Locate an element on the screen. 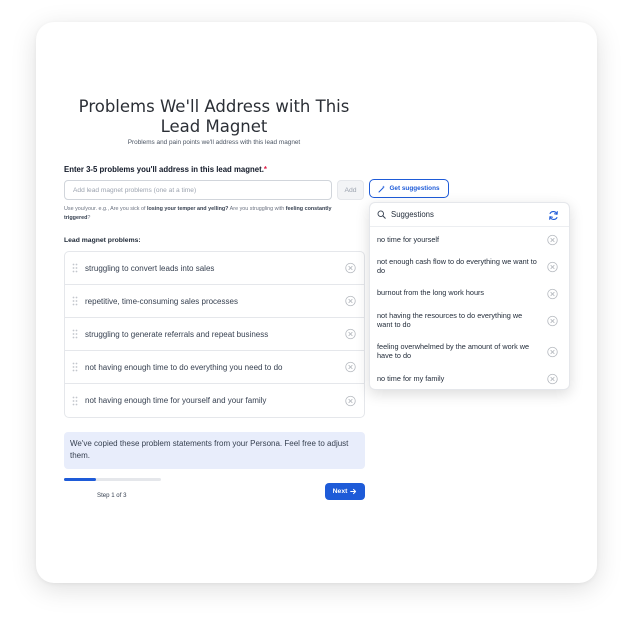  suggestion-item: no time for yourself is located at coordinates (469, 240).